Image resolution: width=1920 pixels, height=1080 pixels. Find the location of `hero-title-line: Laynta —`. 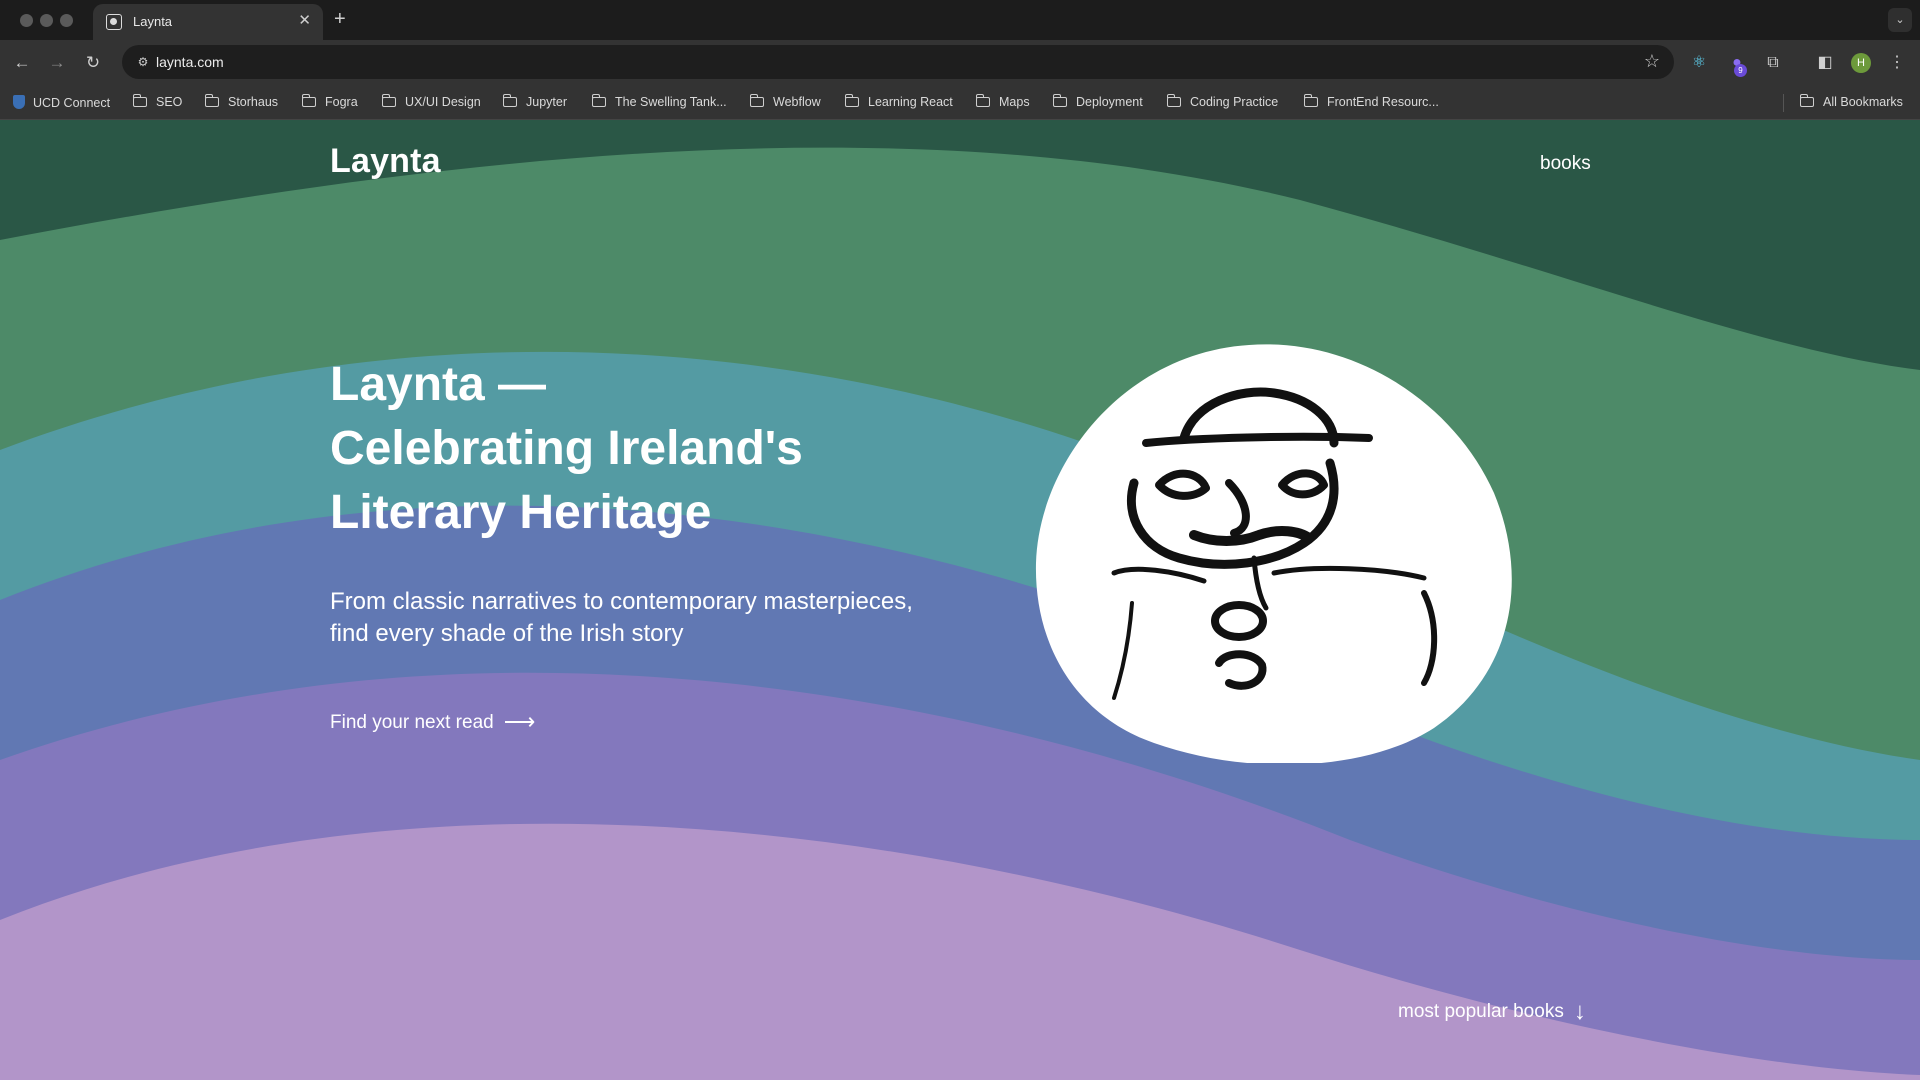

hero-title-line: Laynta — is located at coordinates (438, 384).